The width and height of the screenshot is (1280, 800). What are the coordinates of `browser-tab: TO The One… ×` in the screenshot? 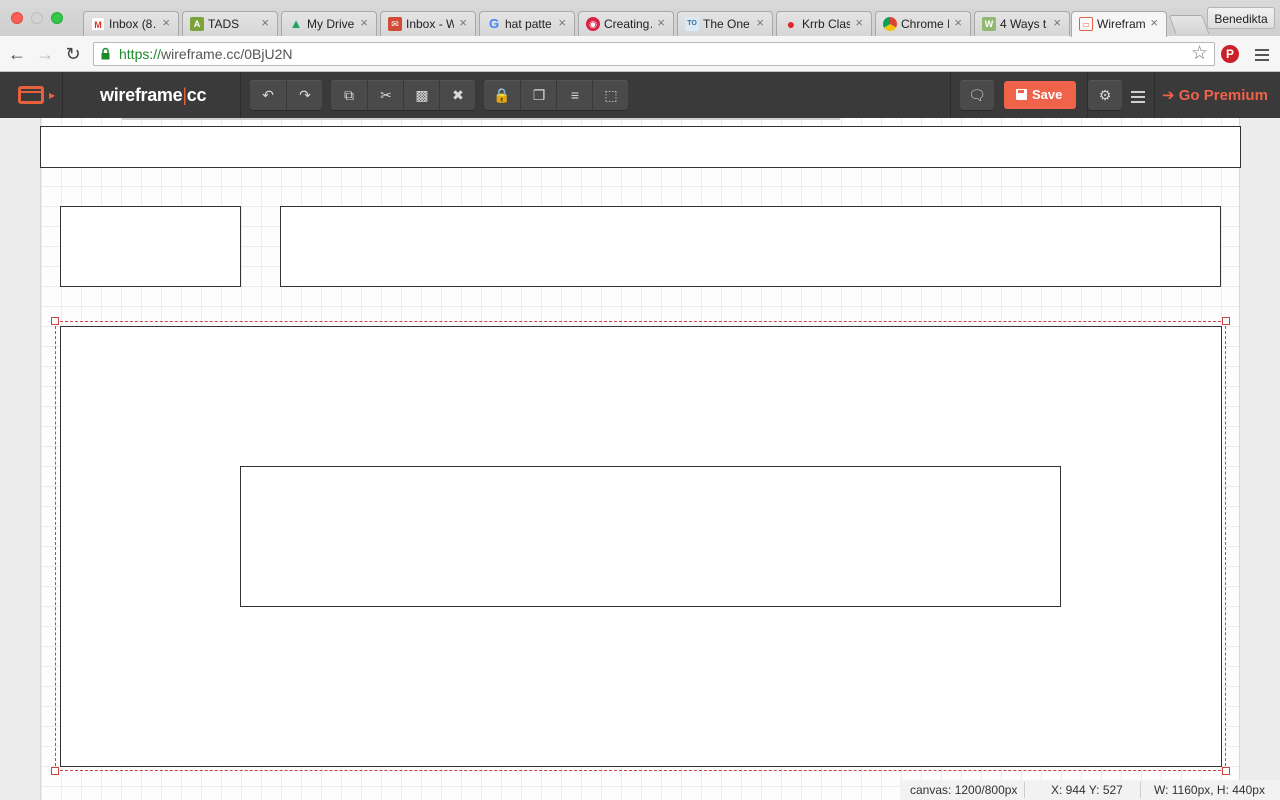 It's located at (725, 23).